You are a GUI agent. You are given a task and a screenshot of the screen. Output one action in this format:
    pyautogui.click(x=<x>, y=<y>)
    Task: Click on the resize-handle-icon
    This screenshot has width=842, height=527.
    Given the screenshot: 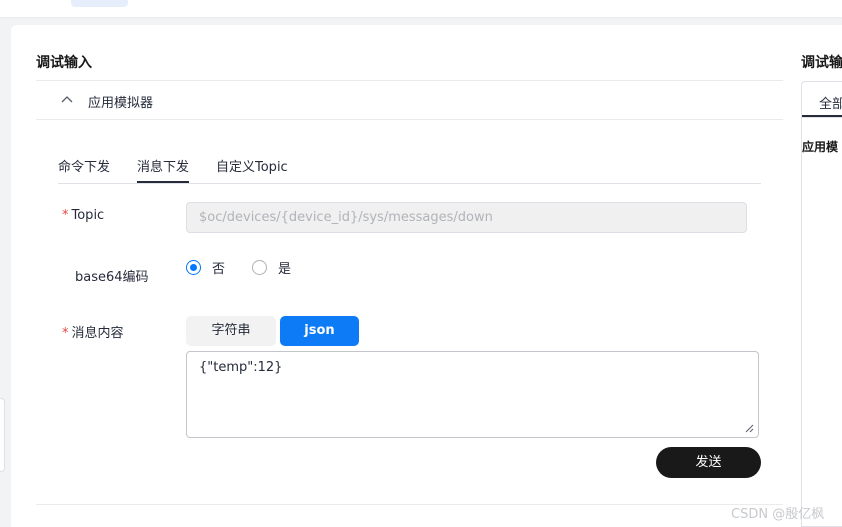 What is the action you would take?
    pyautogui.click(x=749, y=428)
    